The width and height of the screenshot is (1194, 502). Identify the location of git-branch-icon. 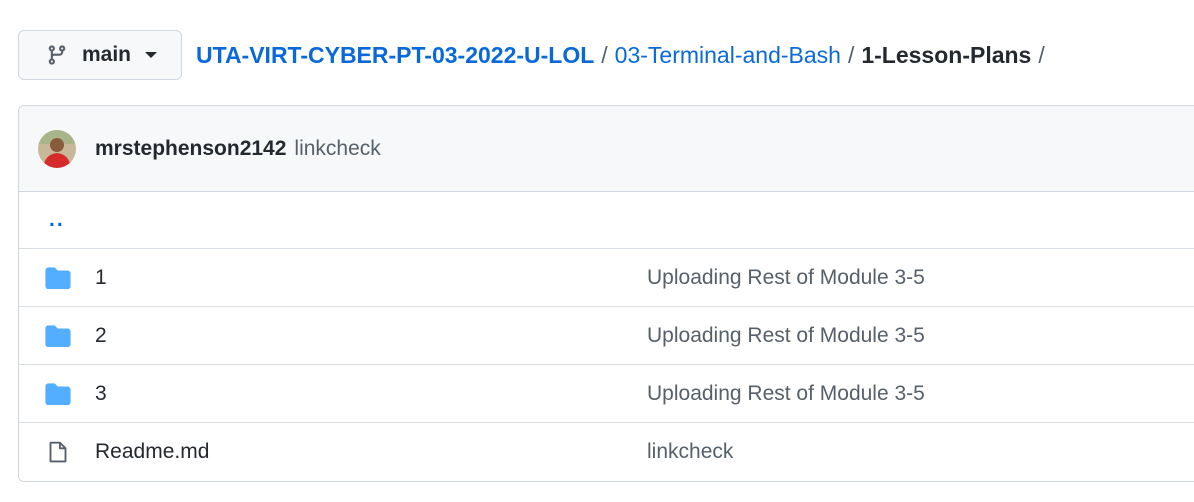
(57, 55).